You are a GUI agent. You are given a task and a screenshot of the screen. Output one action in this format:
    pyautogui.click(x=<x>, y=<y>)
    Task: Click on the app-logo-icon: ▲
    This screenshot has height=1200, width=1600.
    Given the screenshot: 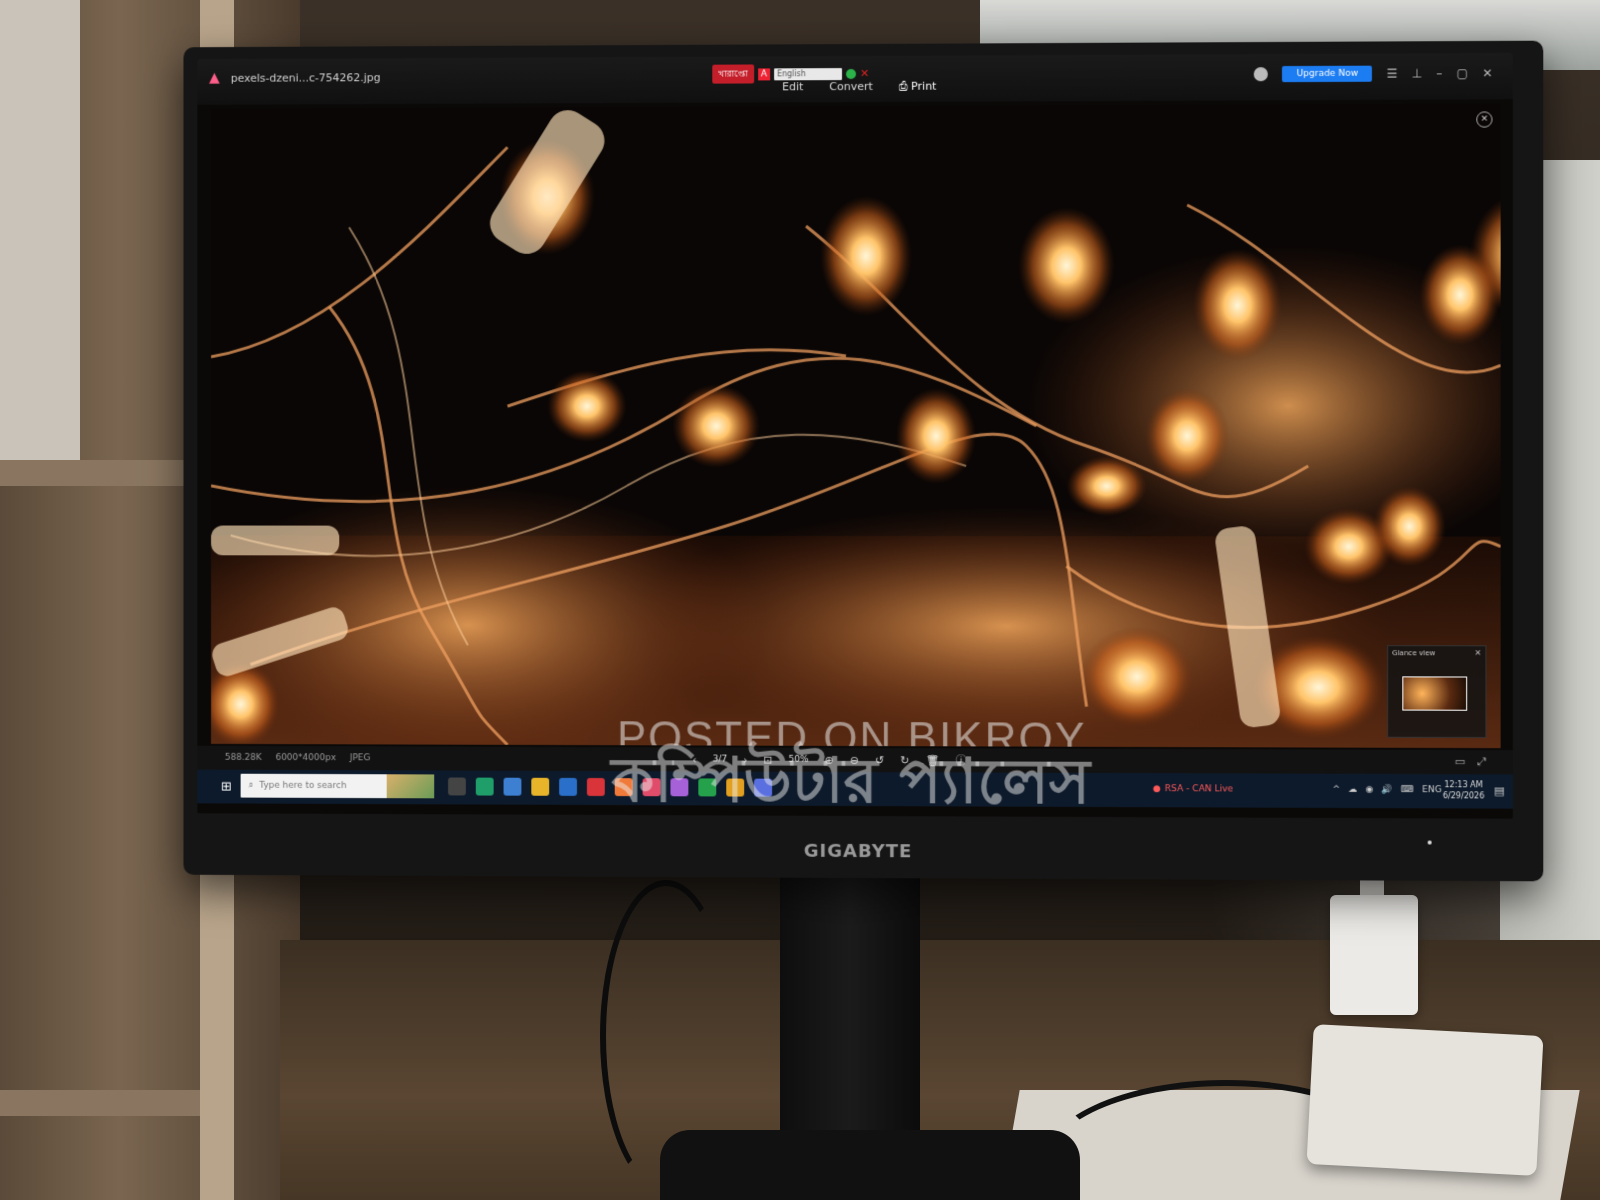 What is the action you would take?
    pyautogui.click(x=214, y=77)
    